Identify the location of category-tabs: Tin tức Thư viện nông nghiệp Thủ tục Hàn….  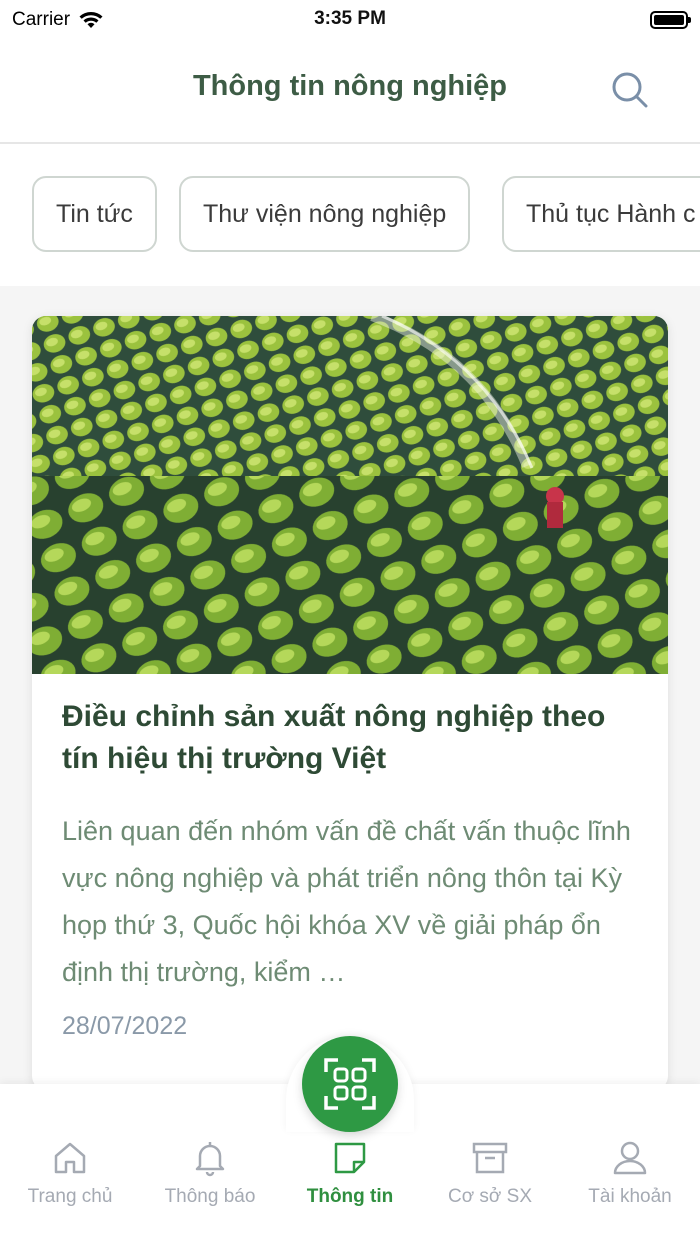
(350, 216).